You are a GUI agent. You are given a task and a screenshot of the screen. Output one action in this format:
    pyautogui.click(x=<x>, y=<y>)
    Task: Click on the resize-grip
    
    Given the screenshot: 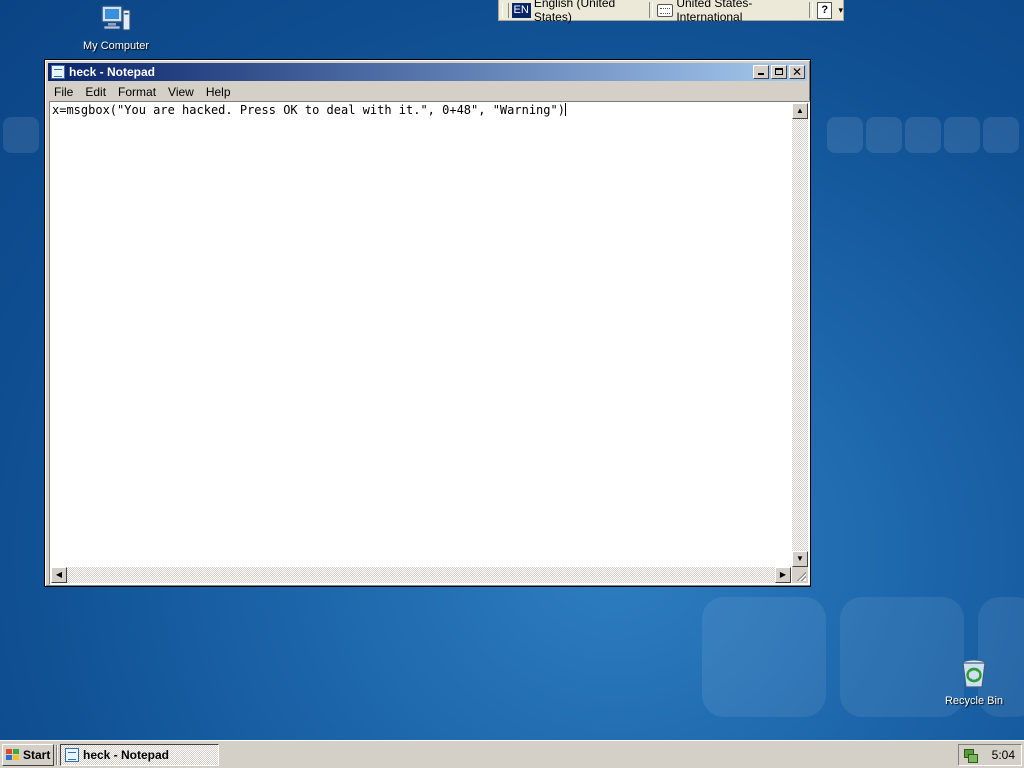 What is the action you would take?
    pyautogui.click(x=800, y=575)
    